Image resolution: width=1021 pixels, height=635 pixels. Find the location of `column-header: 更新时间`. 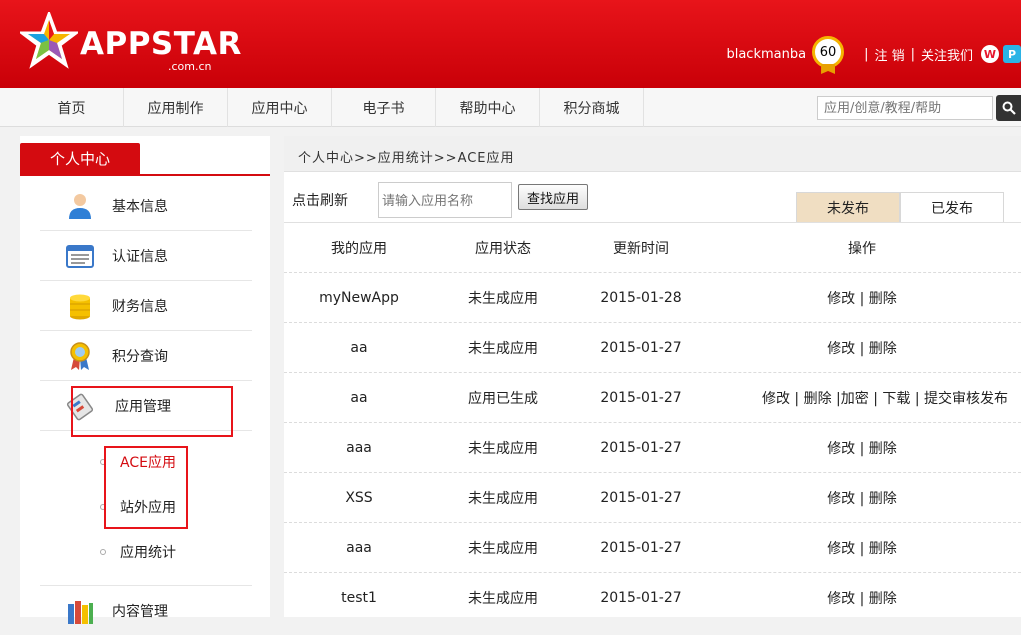

column-header: 更新时间 is located at coordinates (641, 249).